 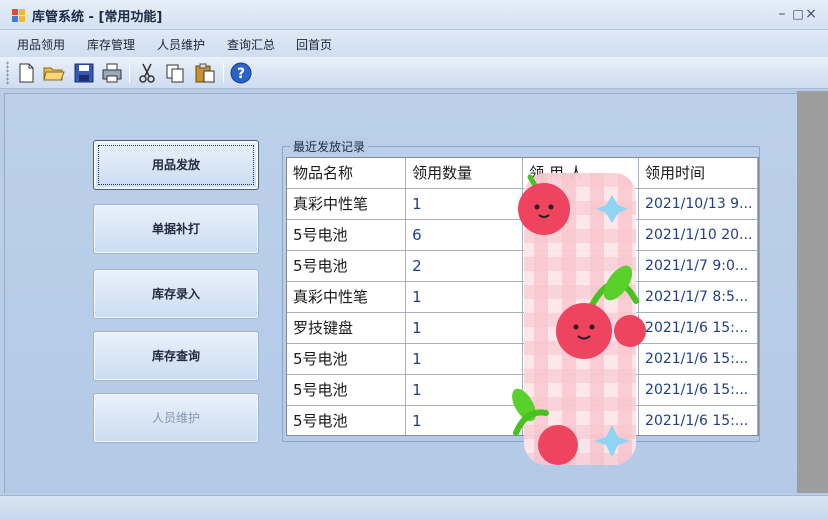 I want to click on stock-entry-button: 库存录入, so click(x=176, y=294).